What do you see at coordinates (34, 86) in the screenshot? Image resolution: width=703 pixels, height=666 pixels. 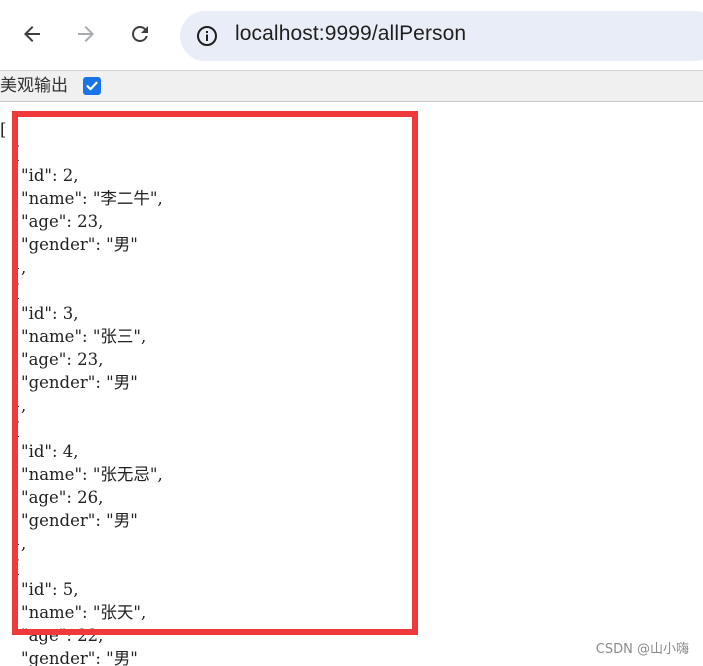 I see `pretty-print-label: 美观输出` at bounding box center [34, 86].